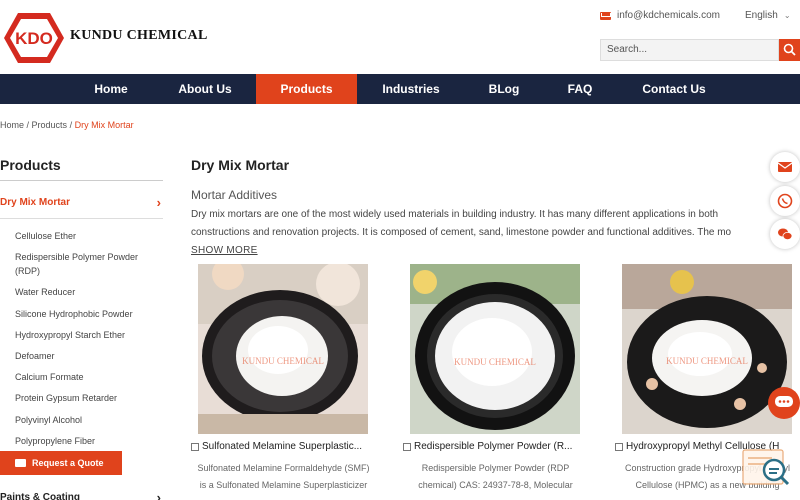 The image size is (800, 500). Describe the element at coordinates (283, 468) in the screenshot. I see `product-desc: Sulfonated Melamine Formaldehyde (SMF)` at that location.